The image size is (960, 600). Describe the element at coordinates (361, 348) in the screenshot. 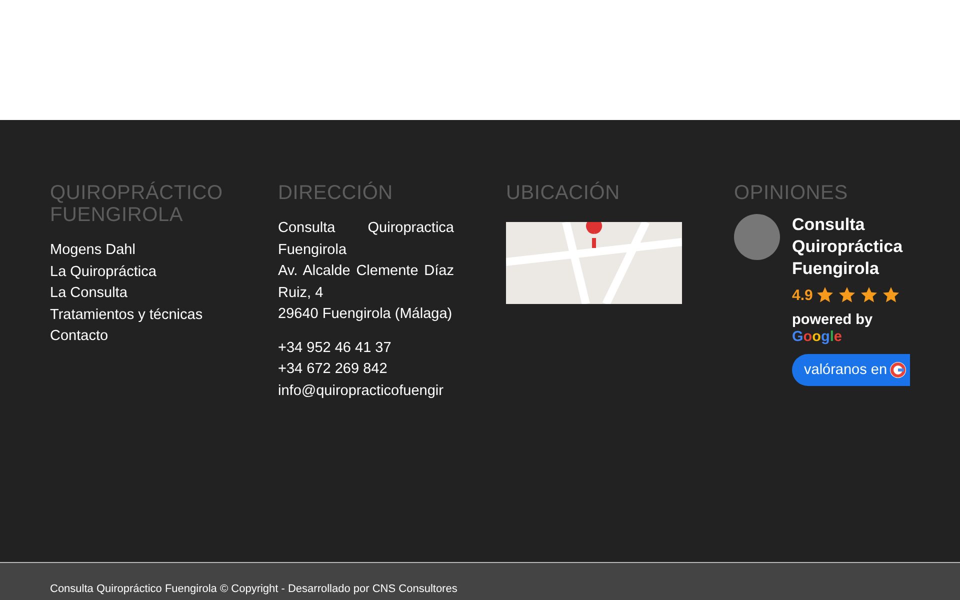

I see `contact-link: +34 952 46 41 37` at that location.